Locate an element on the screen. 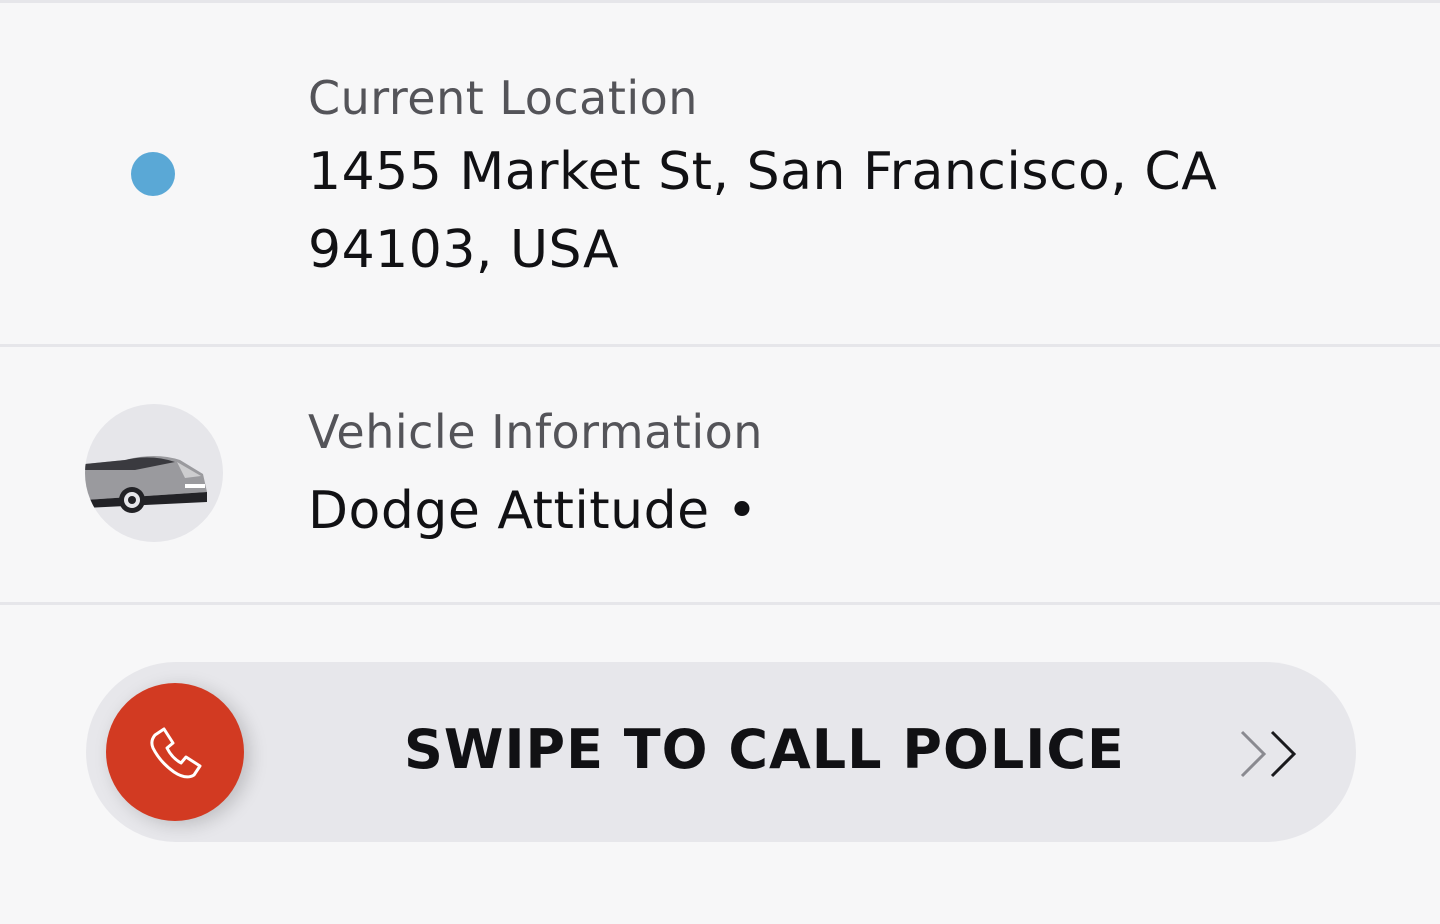 The height and width of the screenshot is (924, 1440). swipe-to-call-label: SWIPE TO CALL POLICE is located at coordinates (764, 749).